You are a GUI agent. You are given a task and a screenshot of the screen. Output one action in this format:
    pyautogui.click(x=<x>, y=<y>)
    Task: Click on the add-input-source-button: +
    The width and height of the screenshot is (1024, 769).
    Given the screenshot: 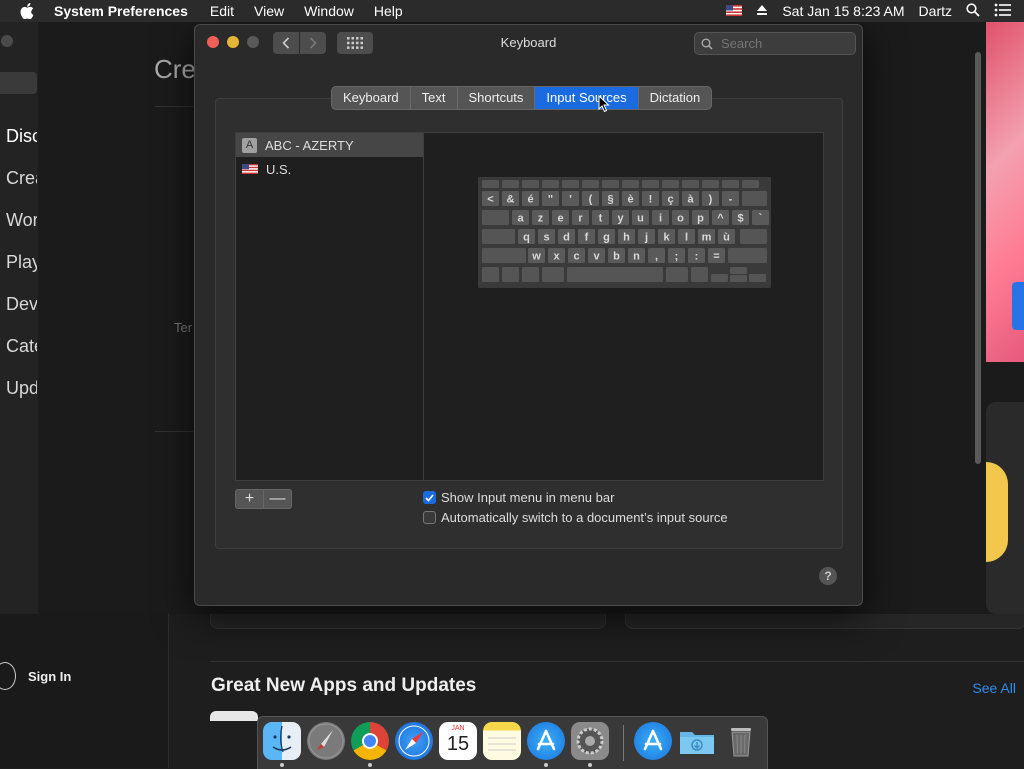 What is the action you would take?
    pyautogui.click(x=249, y=499)
    